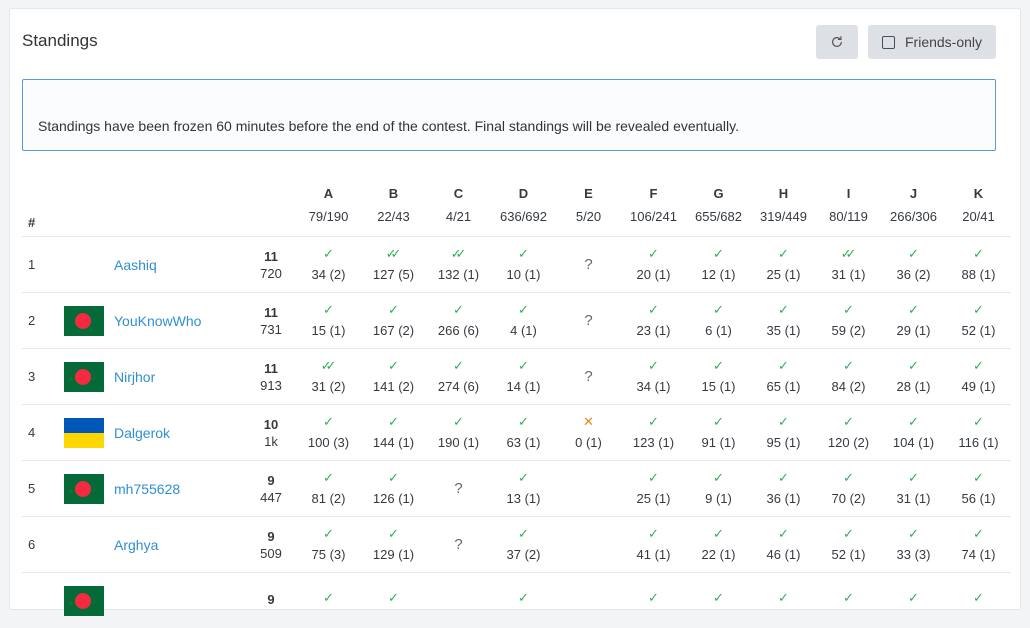 This screenshot has height=628, width=1030. What do you see at coordinates (978, 205) in the screenshot?
I see `problem-header-k: K20/41` at bounding box center [978, 205].